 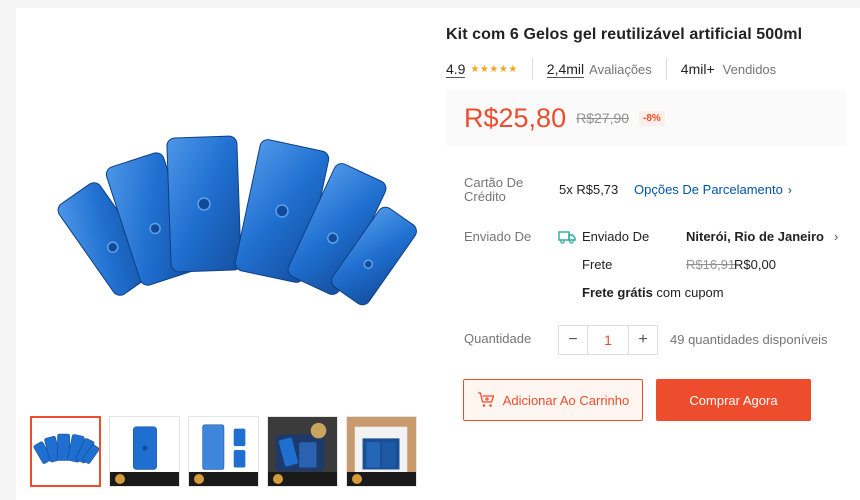 I want to click on quantity-increase-button: +, so click(x=643, y=340).